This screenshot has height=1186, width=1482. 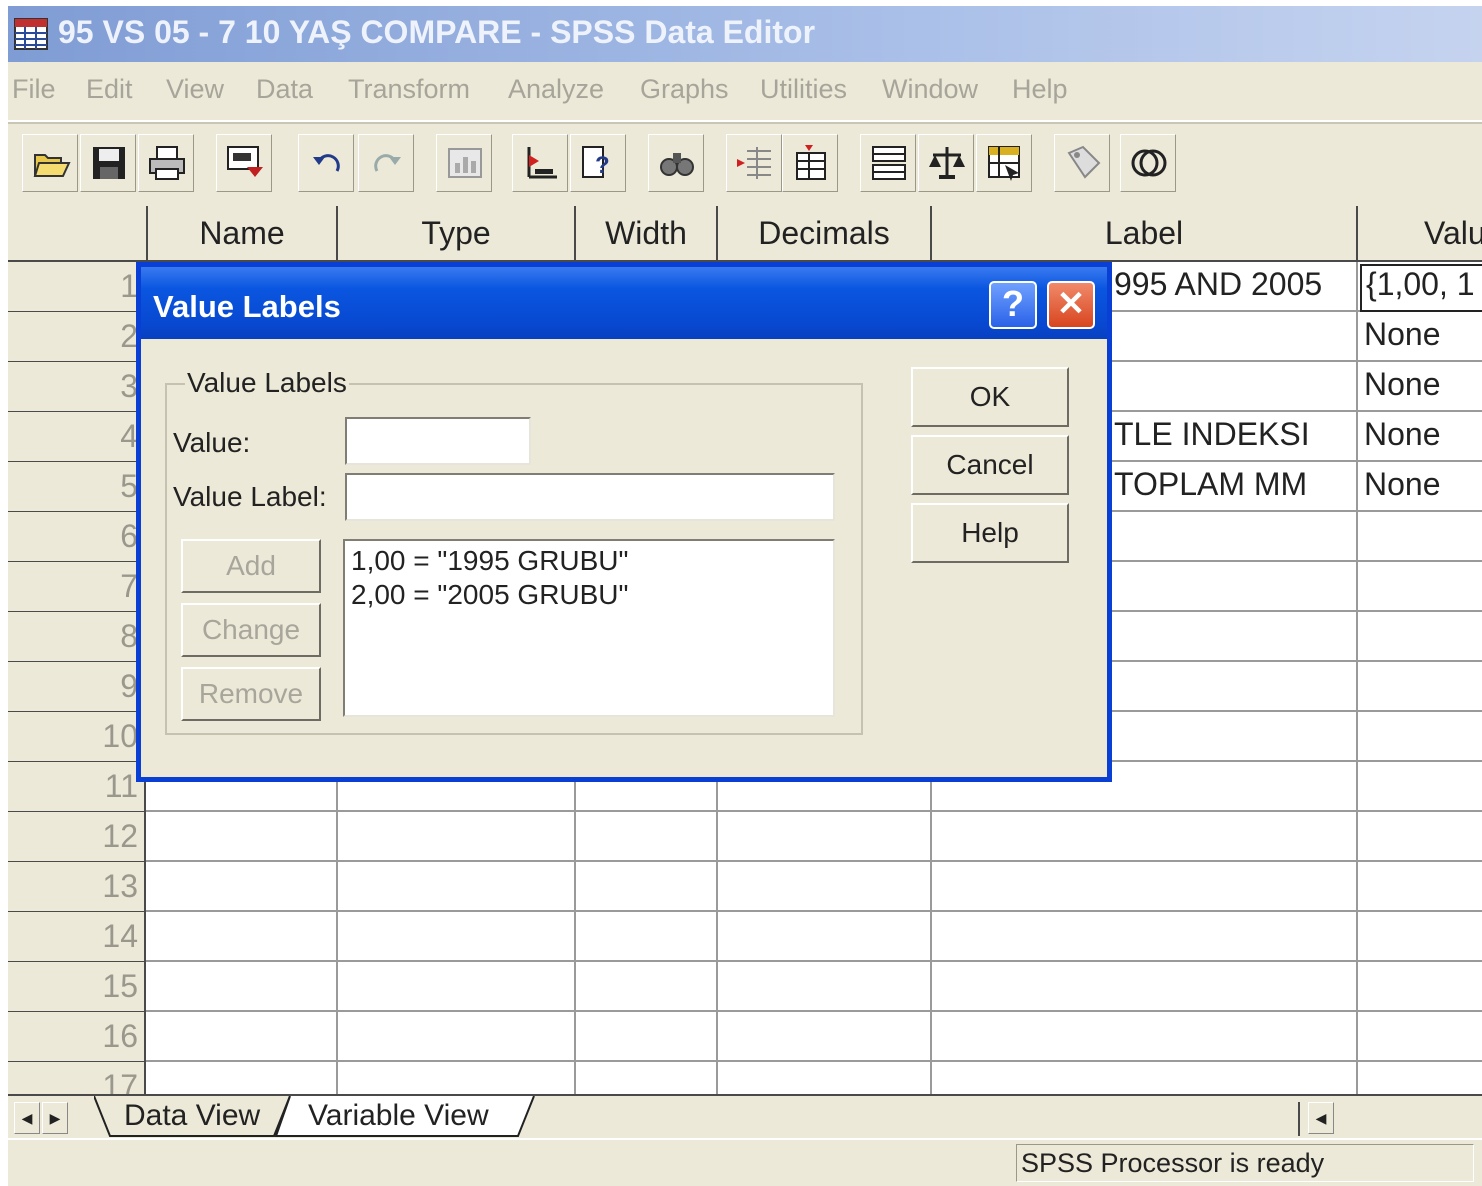 What do you see at coordinates (946, 163) in the screenshot?
I see `weight-cases-button` at bounding box center [946, 163].